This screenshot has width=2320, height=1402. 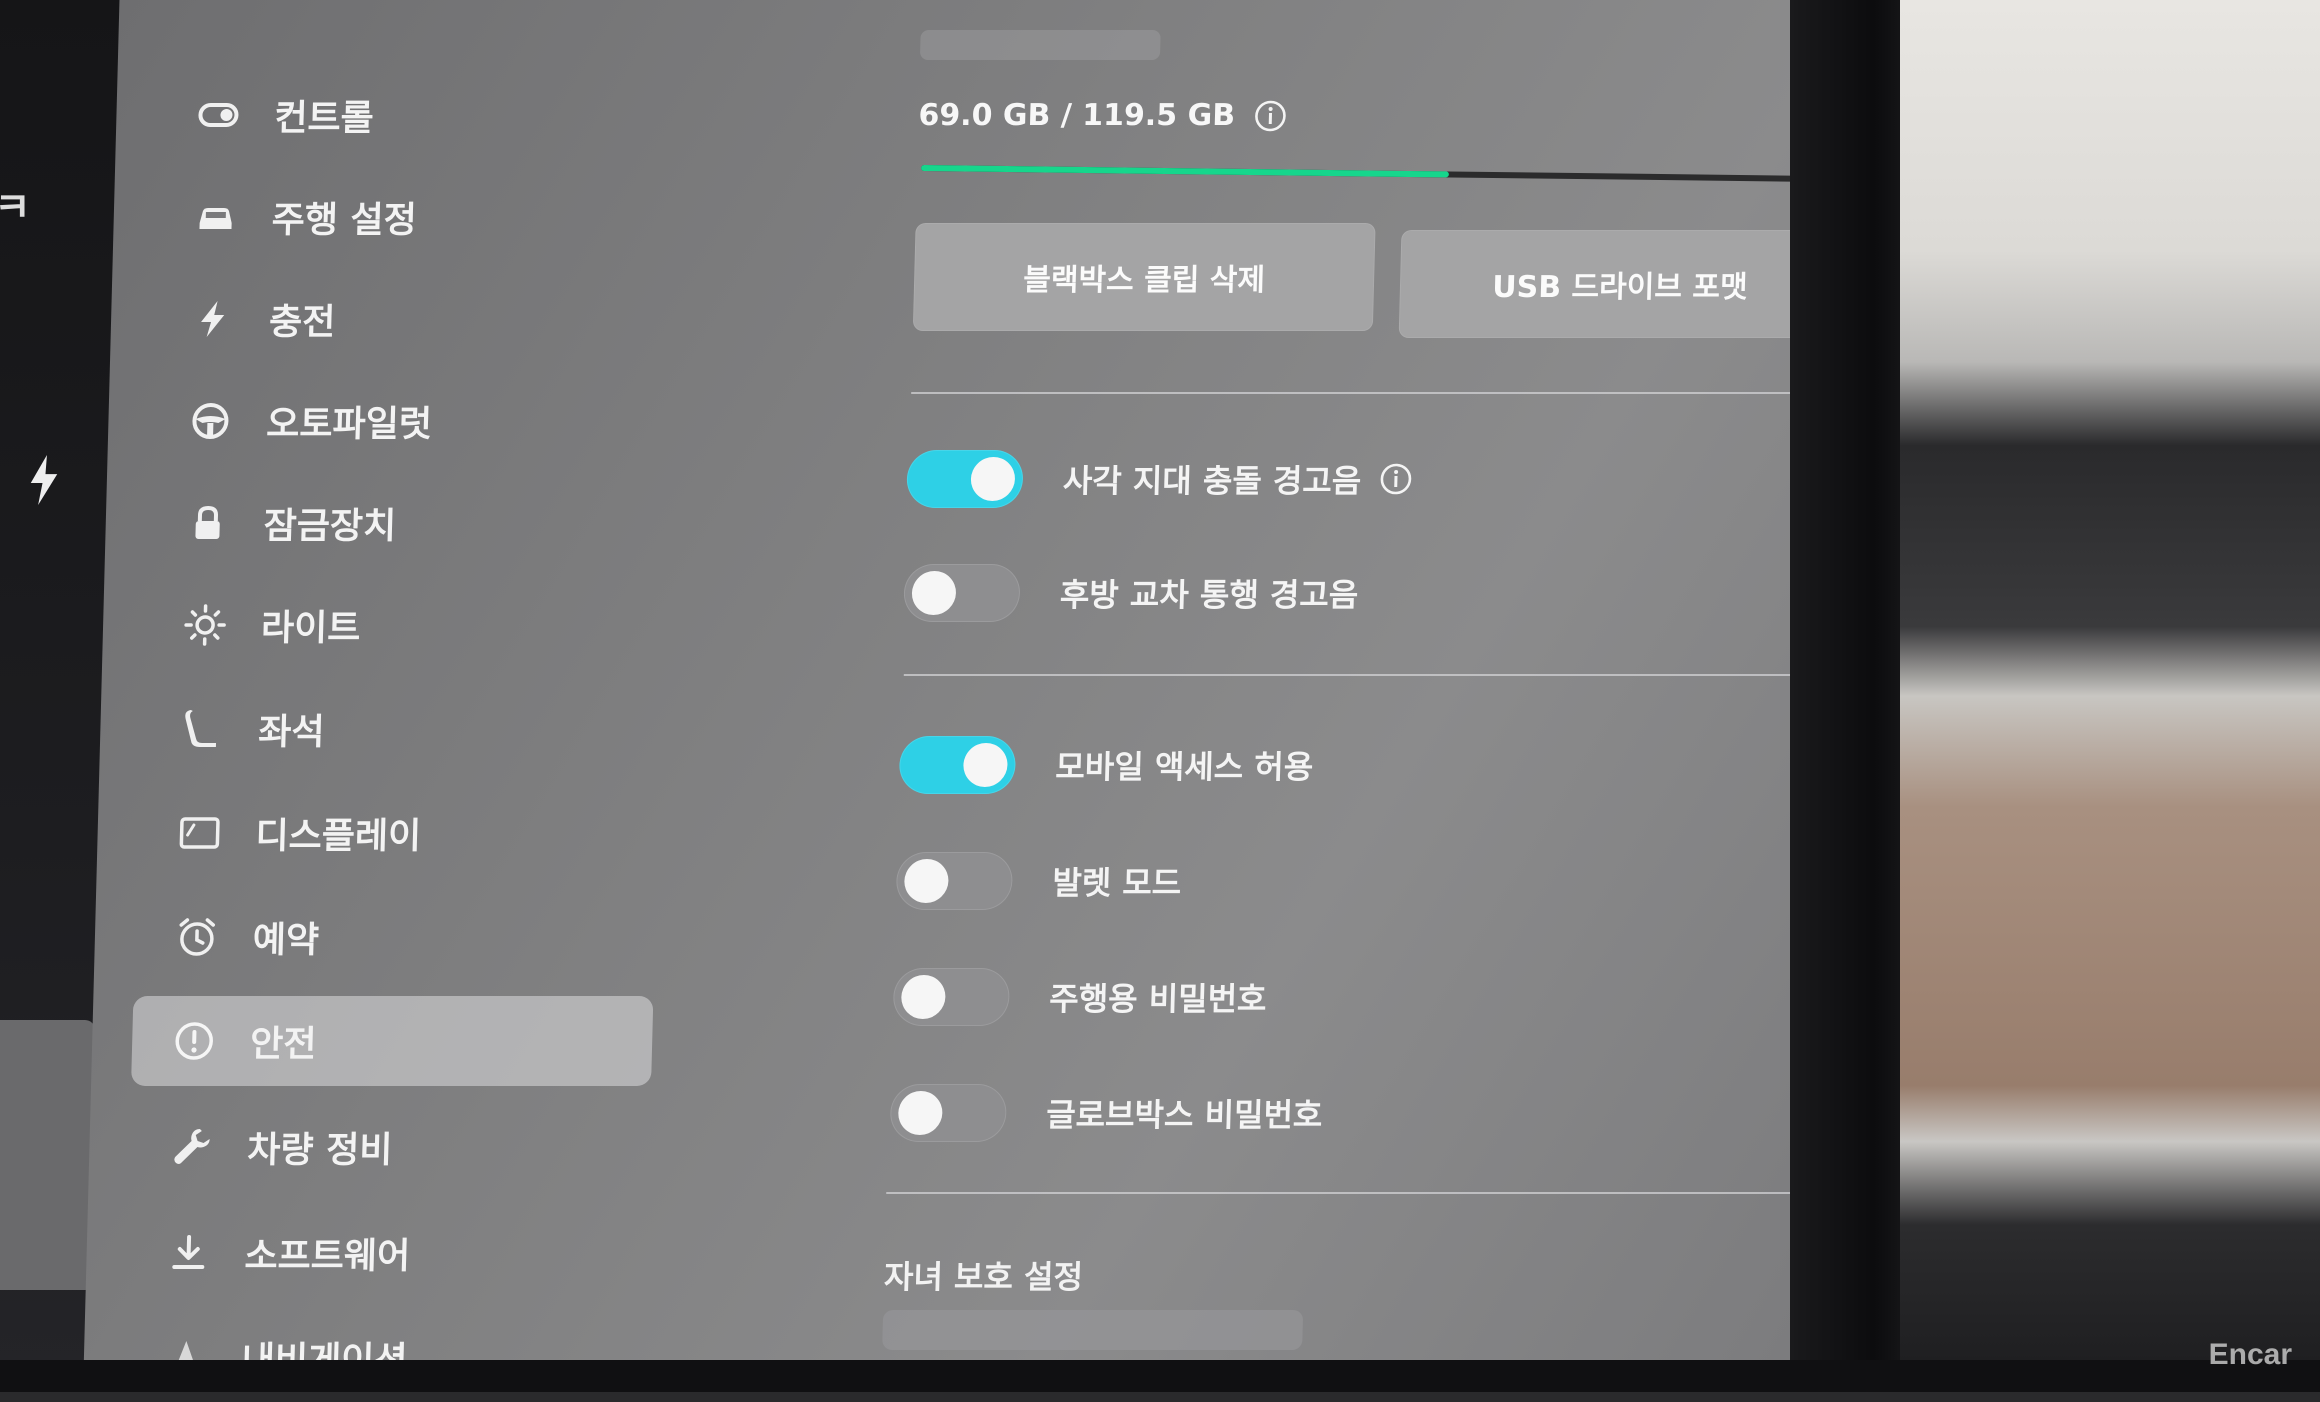 What do you see at coordinates (188, 1253) in the screenshot?
I see `download-icon` at bounding box center [188, 1253].